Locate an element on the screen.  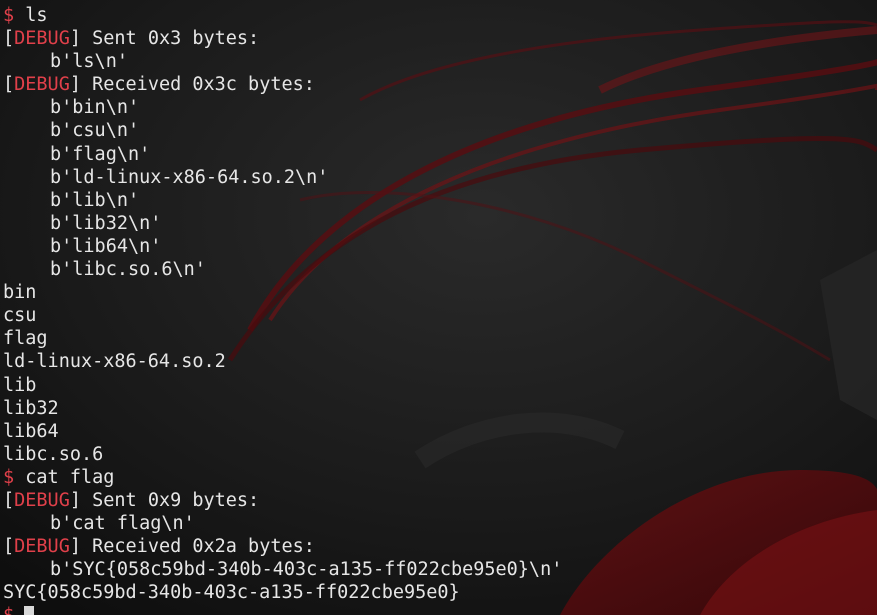
prompt-line: $ cat flag is located at coordinates (440, 477).